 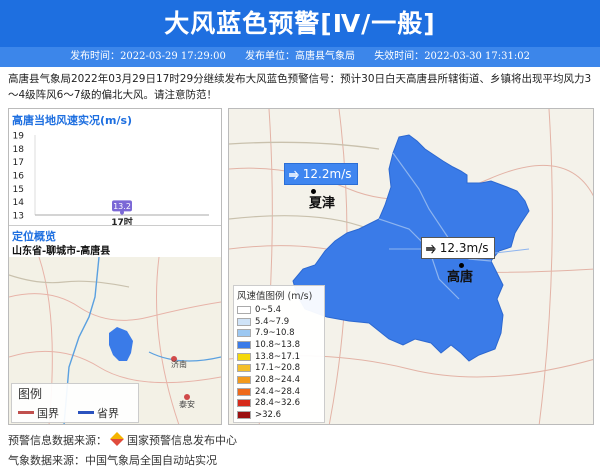 I want to click on legend-provincial-border: 省界, so click(x=108, y=413).